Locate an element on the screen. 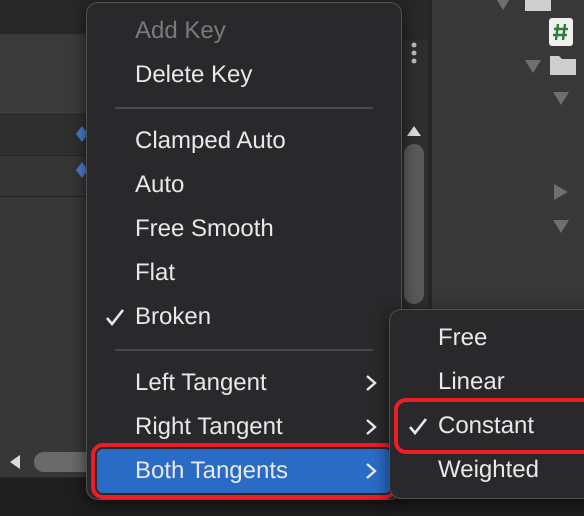 This screenshot has width=584, height=516. menu-item: Delete Key is located at coordinates (244, 75).